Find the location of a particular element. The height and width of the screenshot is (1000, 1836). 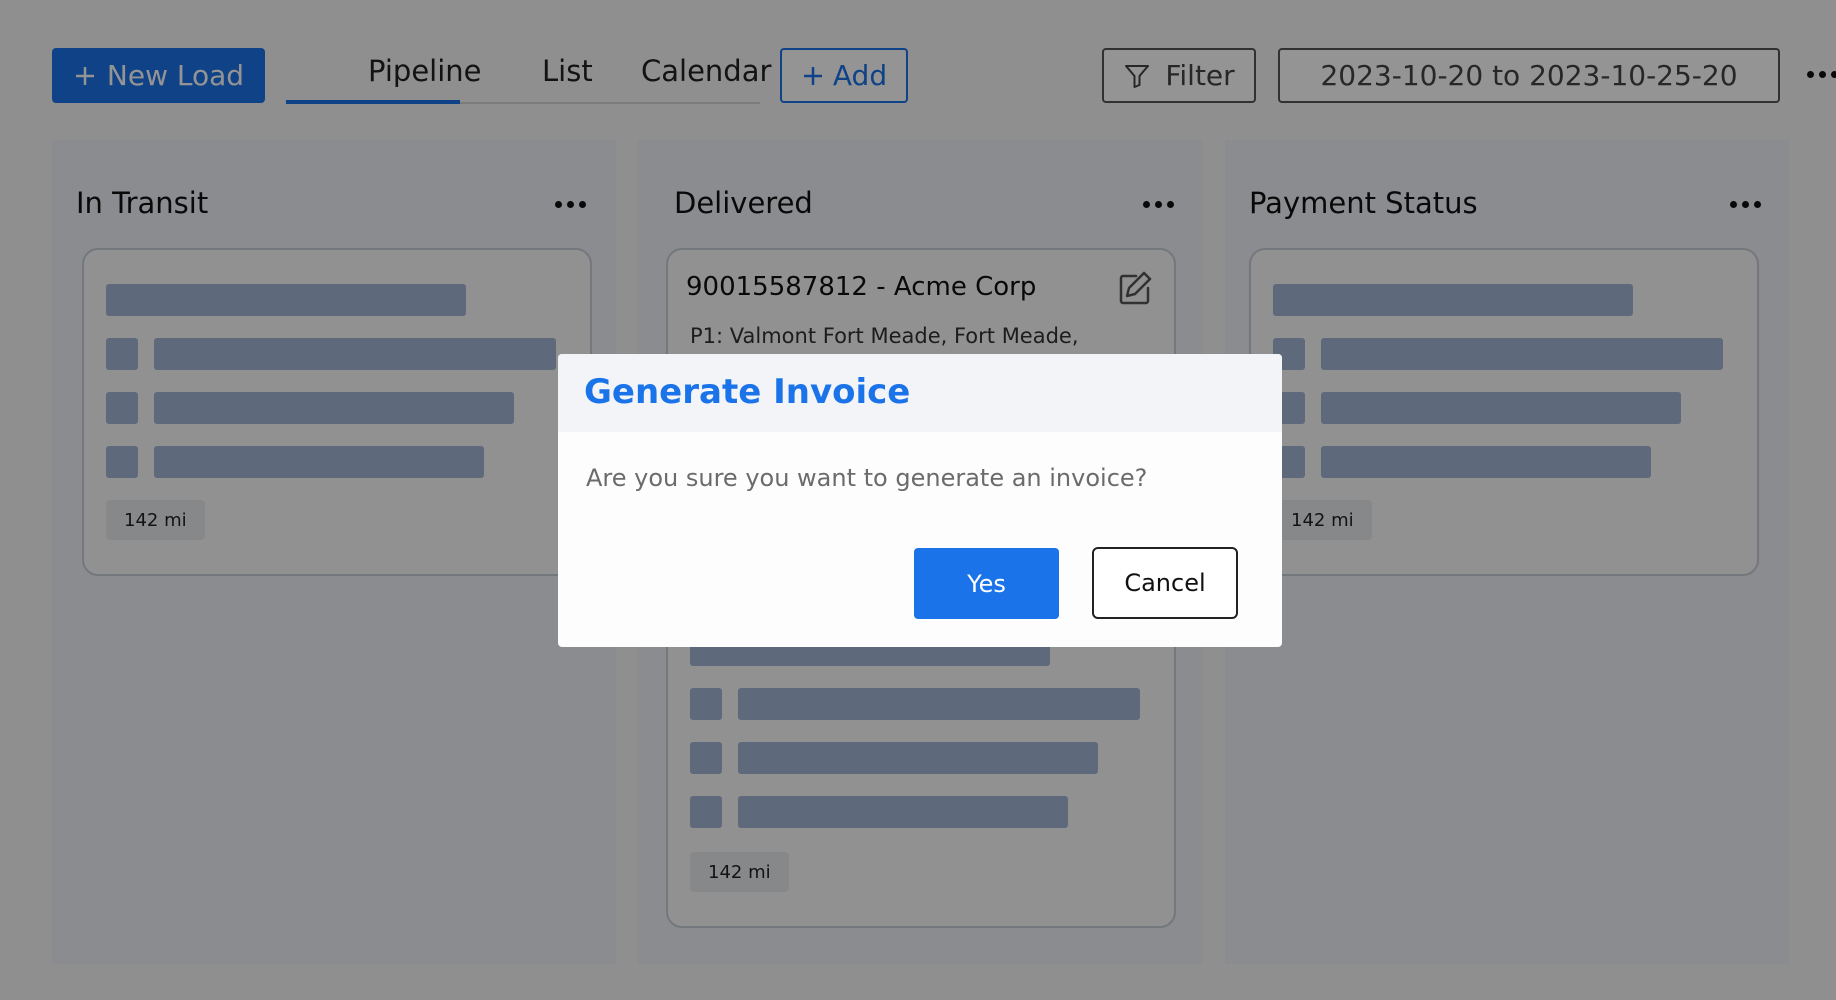

dialog-header: Generate Invoice is located at coordinates (920, 393).